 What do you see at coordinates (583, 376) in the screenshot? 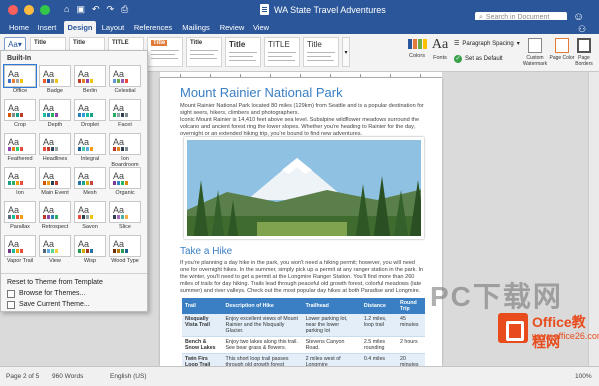
I see `zoom-level: 100%` at bounding box center [583, 376].